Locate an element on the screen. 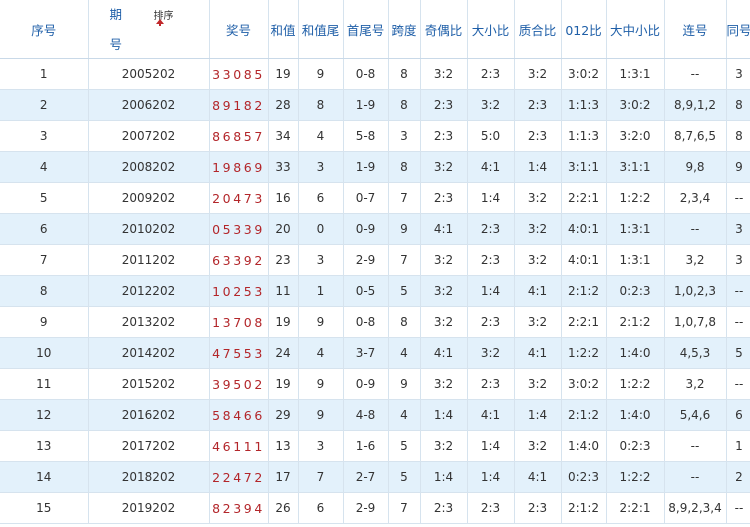  cell-big-mid-small: 3:0:2 is located at coordinates (635, 105).